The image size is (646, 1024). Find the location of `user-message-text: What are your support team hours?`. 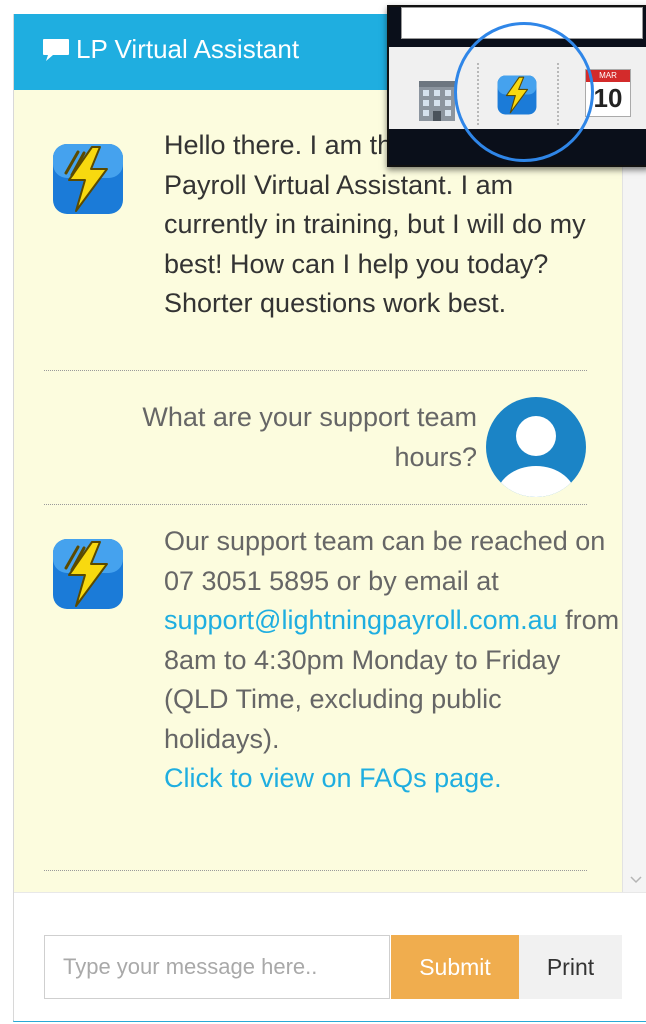

user-message-text: What are your support team hours? is located at coordinates (309, 437).